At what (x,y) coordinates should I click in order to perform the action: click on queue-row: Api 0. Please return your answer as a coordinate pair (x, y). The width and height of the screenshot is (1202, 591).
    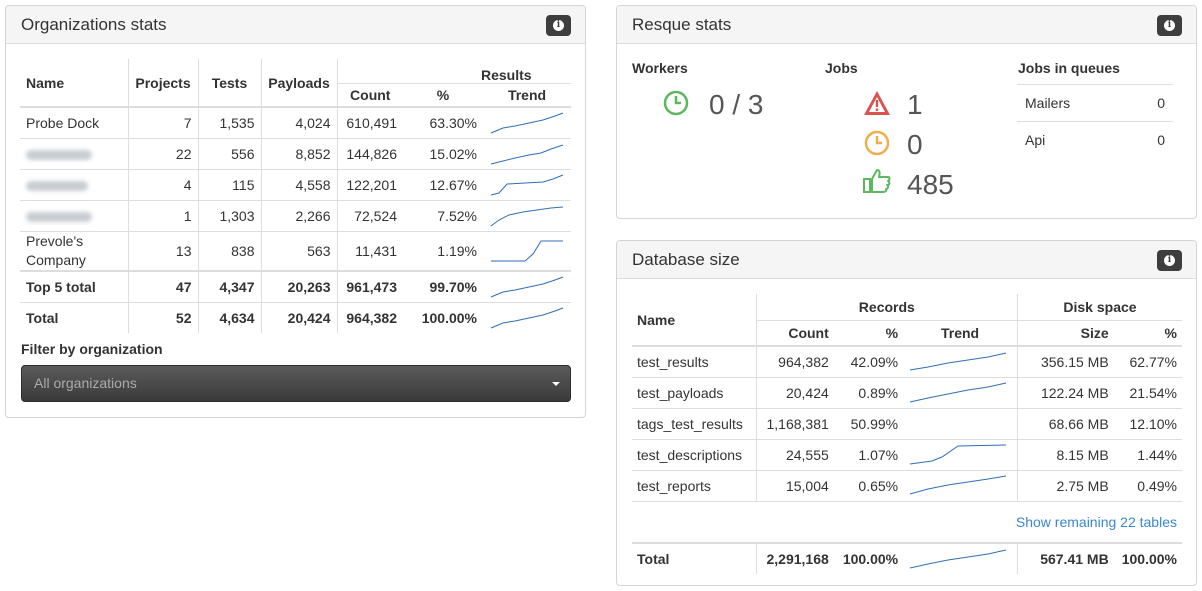
    Looking at the image, I should click on (1095, 140).